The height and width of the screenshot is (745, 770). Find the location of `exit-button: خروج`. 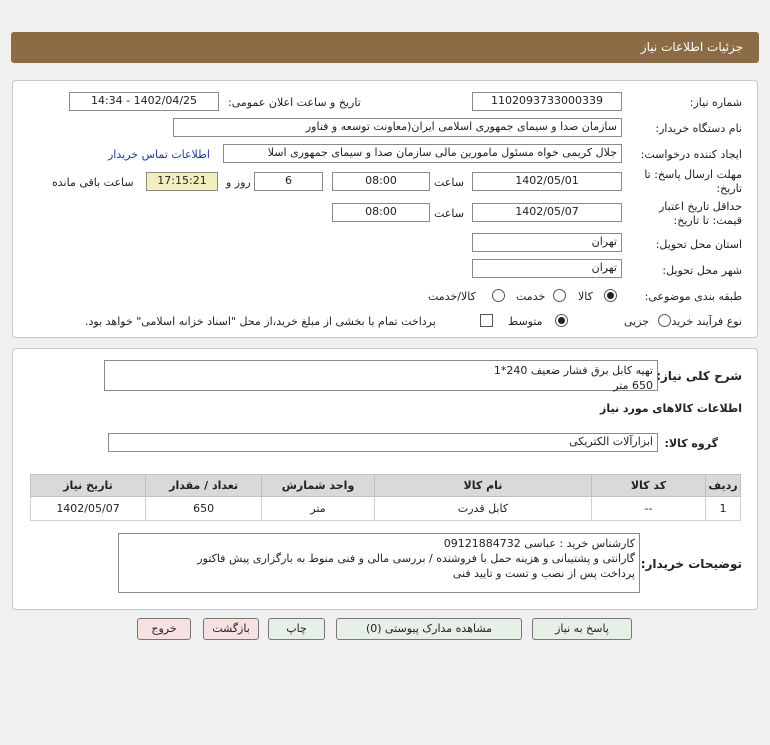

exit-button: خروج is located at coordinates (164, 629).